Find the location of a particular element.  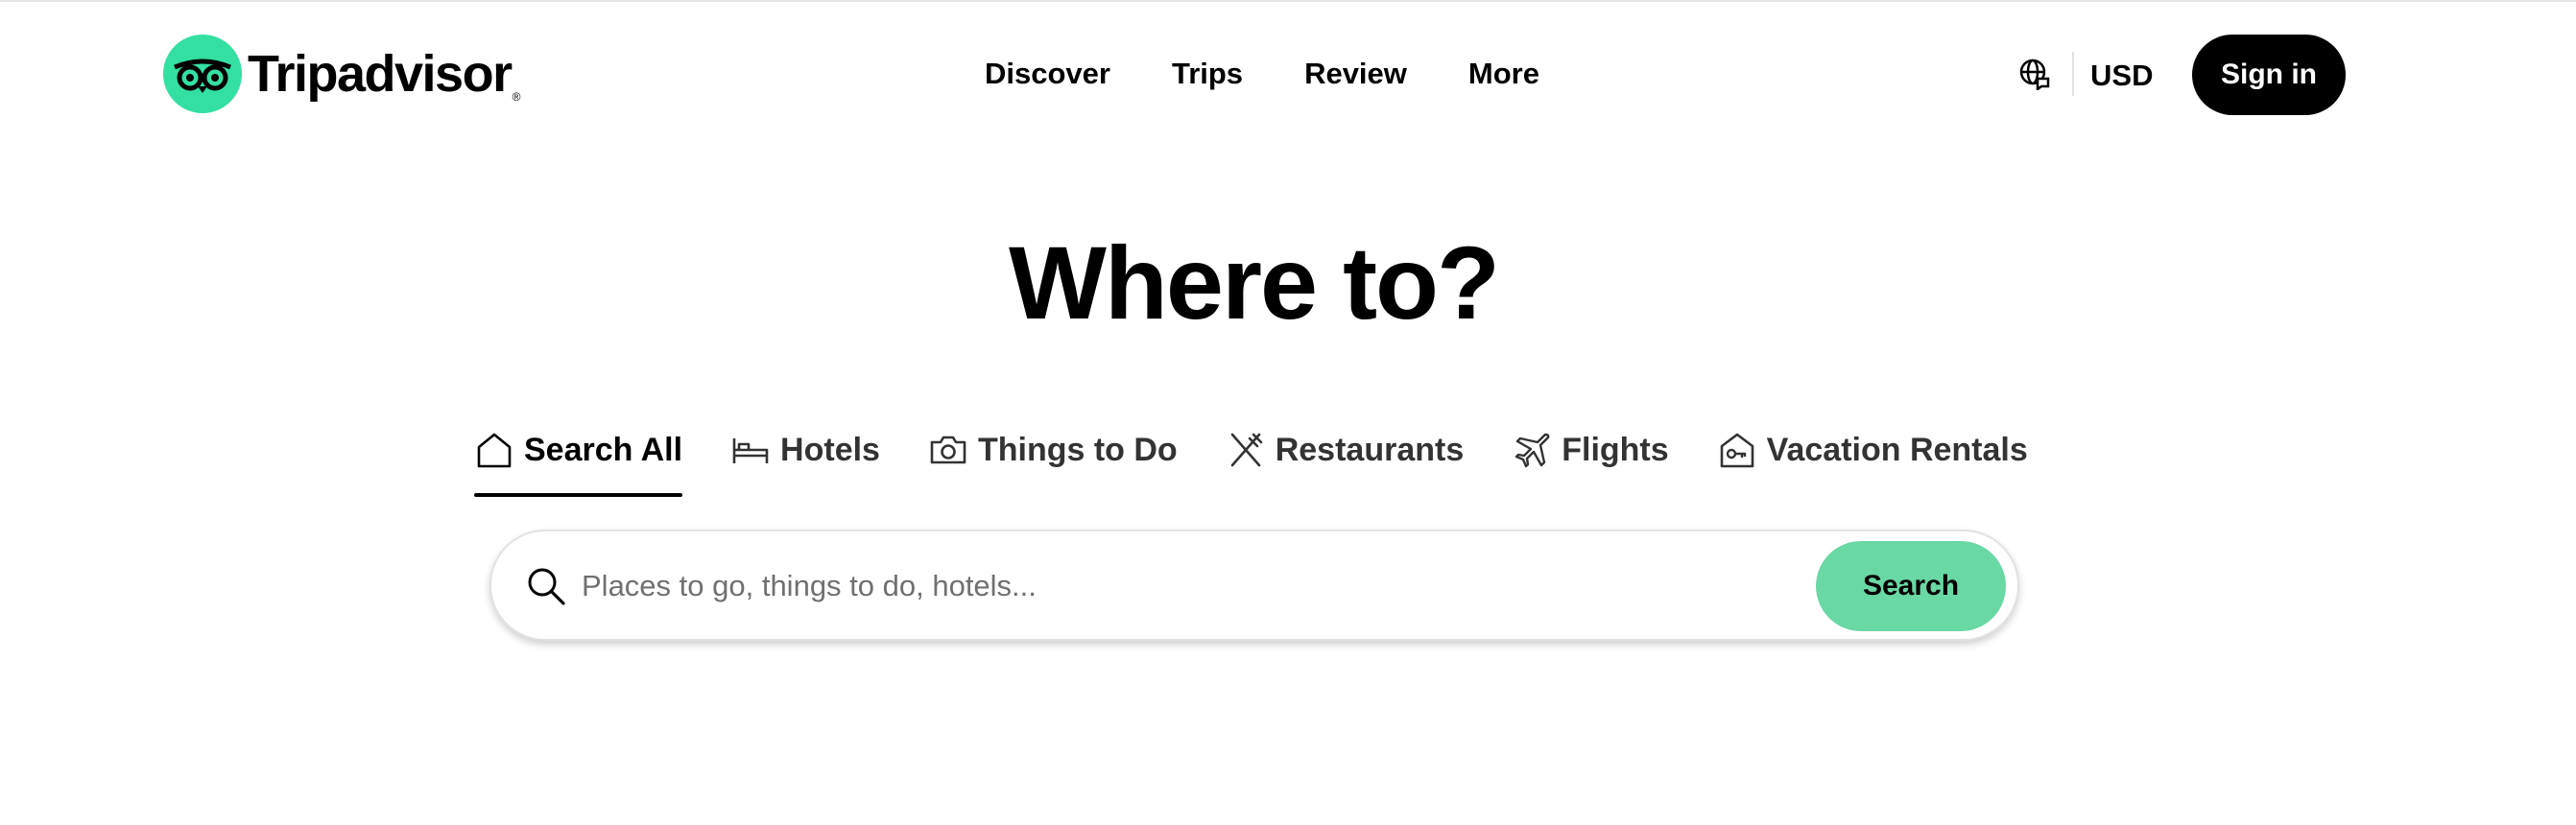

page-title: Where to? is located at coordinates (1254, 282).